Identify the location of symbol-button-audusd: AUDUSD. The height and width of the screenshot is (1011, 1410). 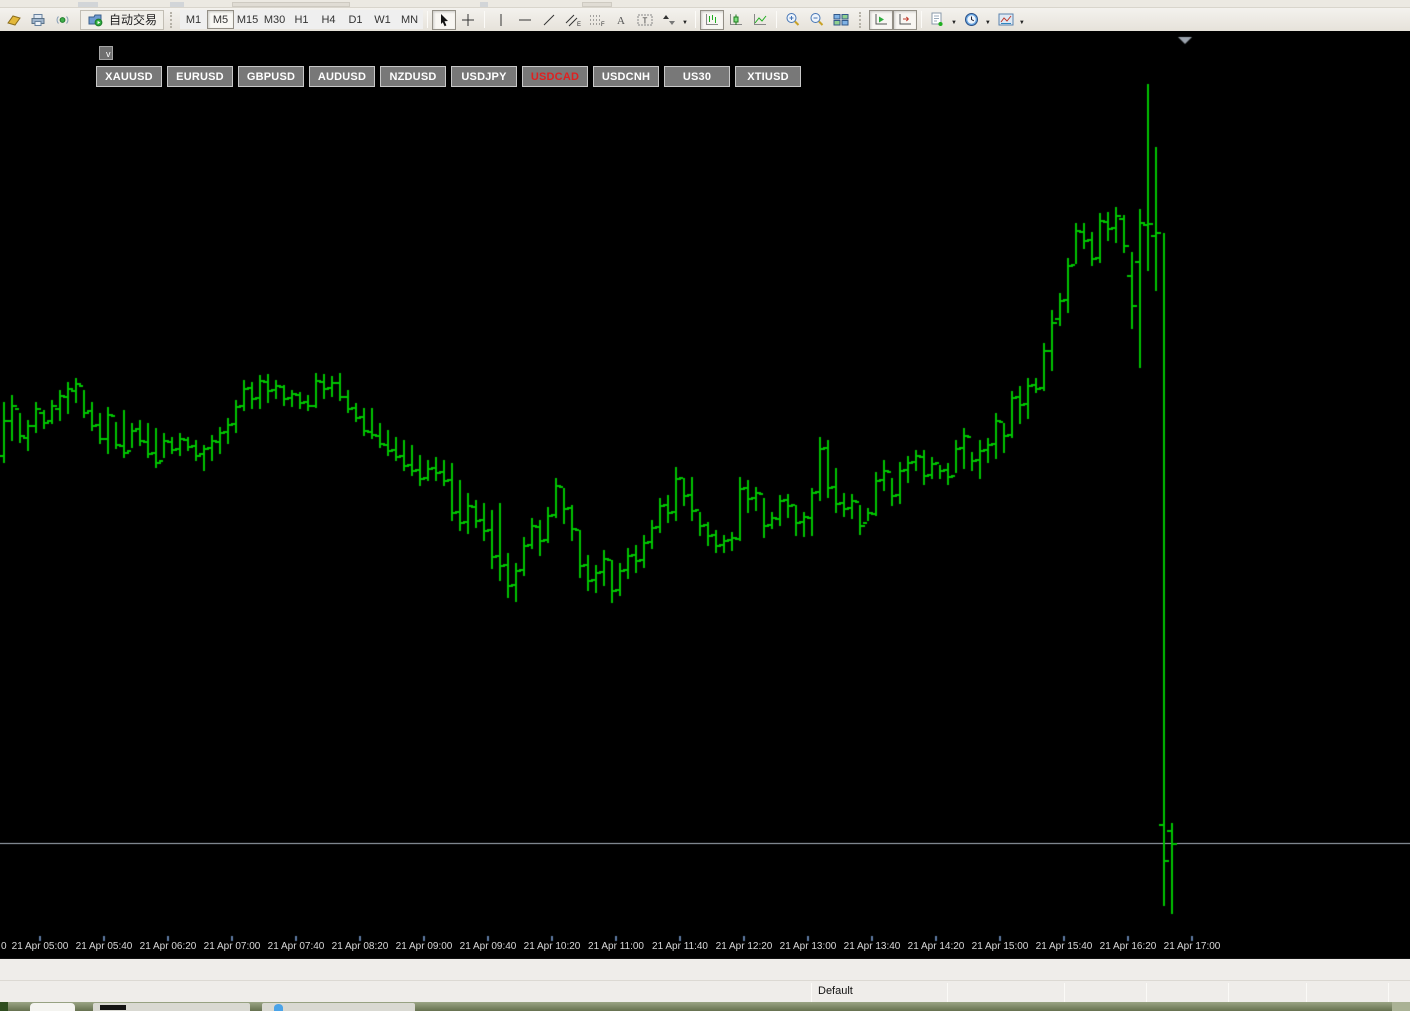
(342, 76).